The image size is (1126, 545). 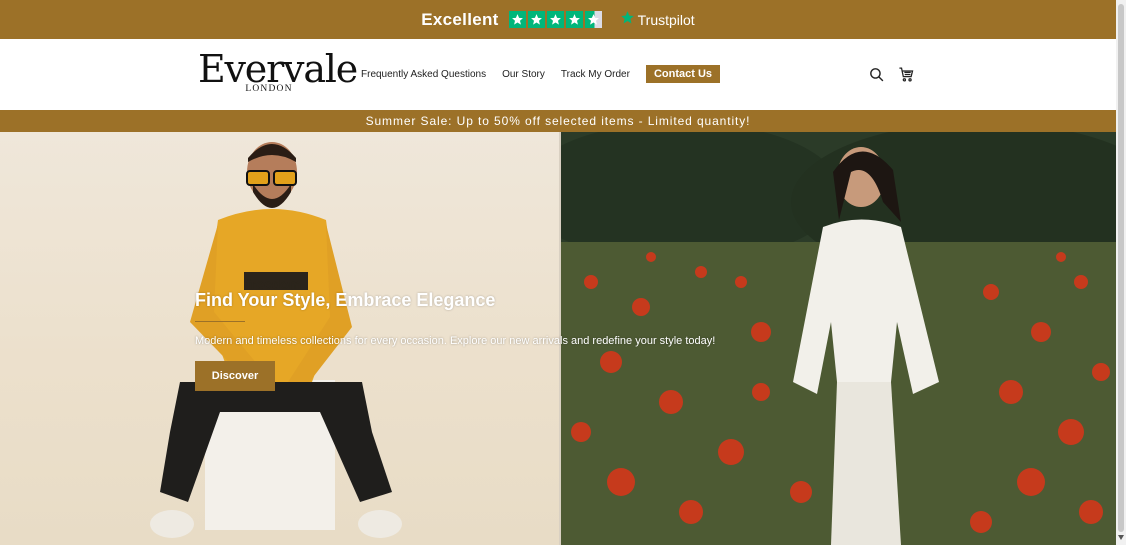 I want to click on trustpilot-rating-label: Excellent, so click(x=460, y=19).